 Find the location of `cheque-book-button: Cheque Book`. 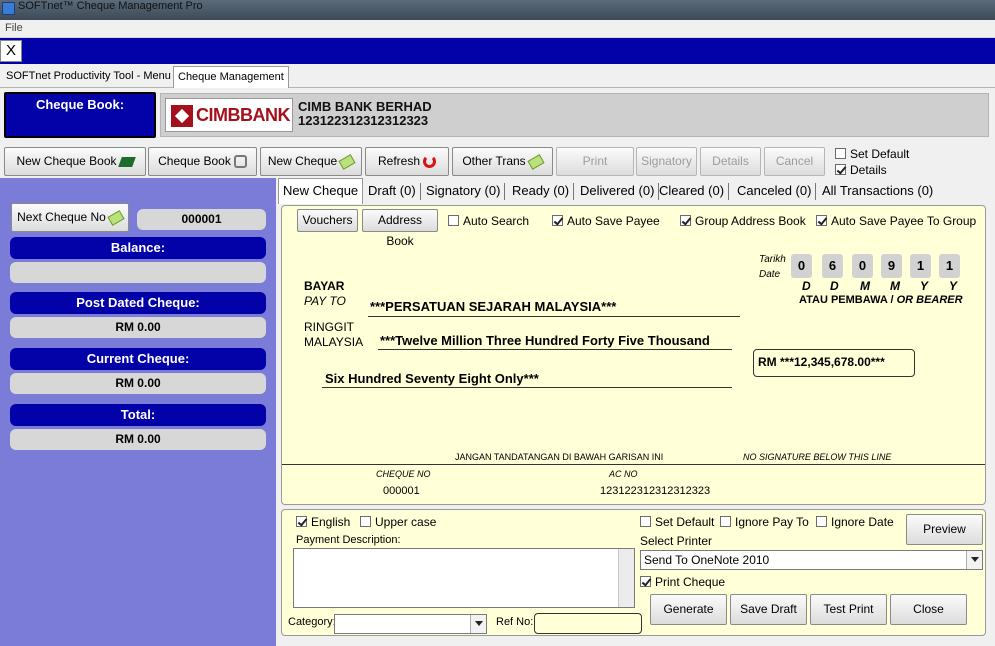

cheque-book-button: Cheque Book is located at coordinates (202, 161).